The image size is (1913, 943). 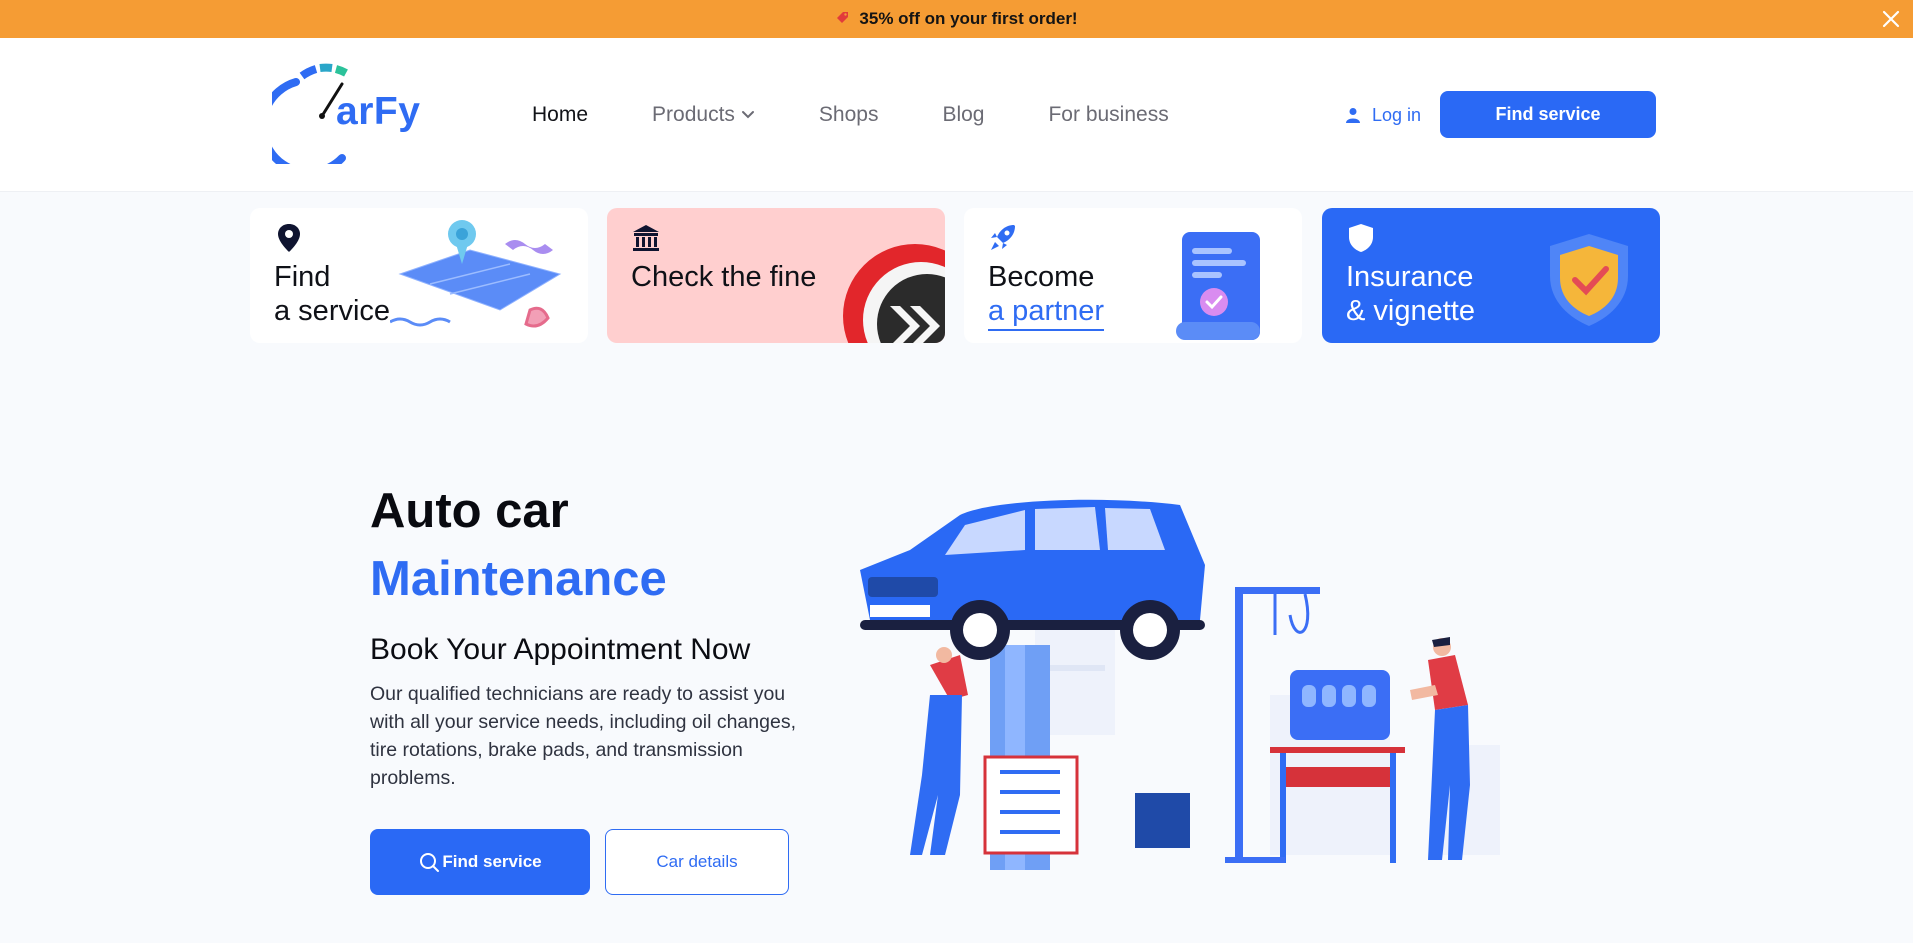 I want to click on nav-shops: Shops, so click(x=849, y=115).